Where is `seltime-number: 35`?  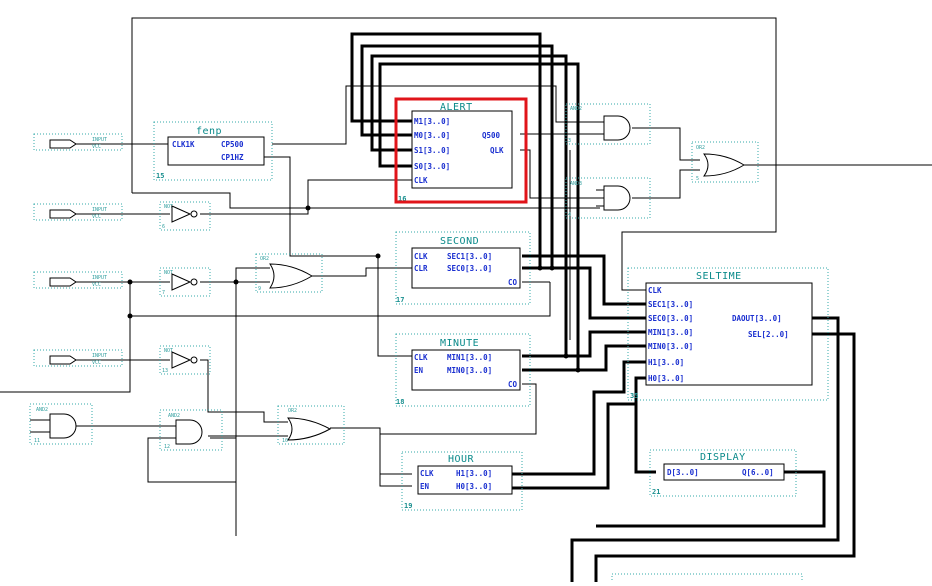
seltime-number: 35 is located at coordinates (634, 396).